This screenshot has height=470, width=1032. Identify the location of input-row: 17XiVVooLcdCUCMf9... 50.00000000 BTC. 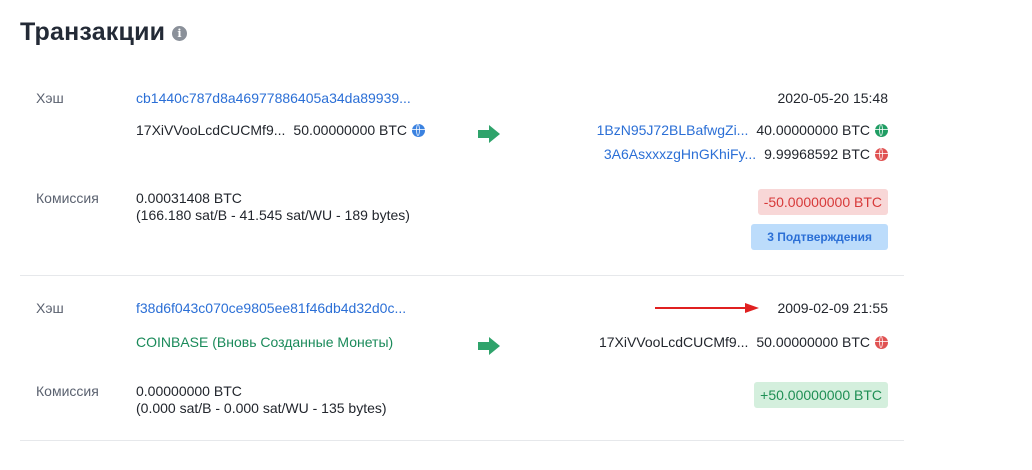
(281, 130).